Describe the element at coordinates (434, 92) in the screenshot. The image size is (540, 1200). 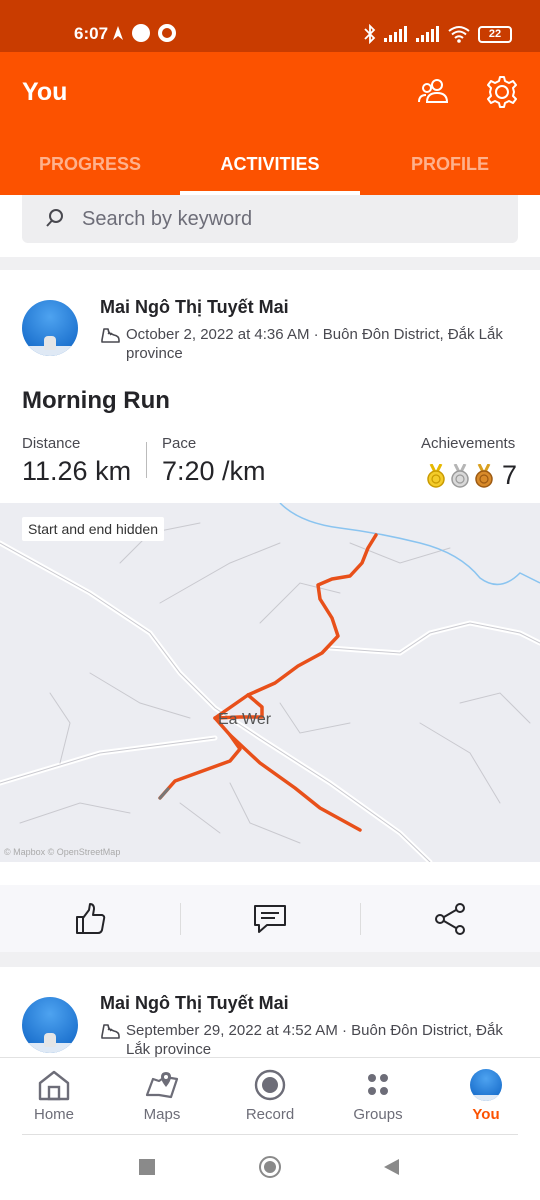
I see `find-friends-icon` at that location.